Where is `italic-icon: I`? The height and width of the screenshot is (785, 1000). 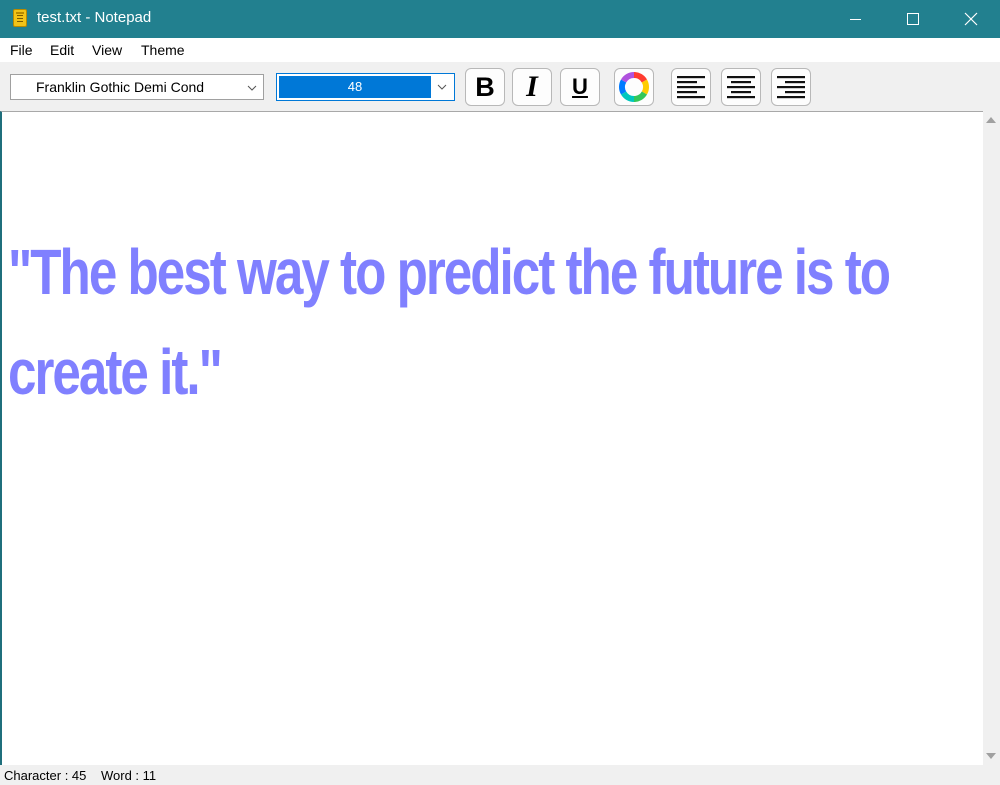
italic-icon: I is located at coordinates (532, 86).